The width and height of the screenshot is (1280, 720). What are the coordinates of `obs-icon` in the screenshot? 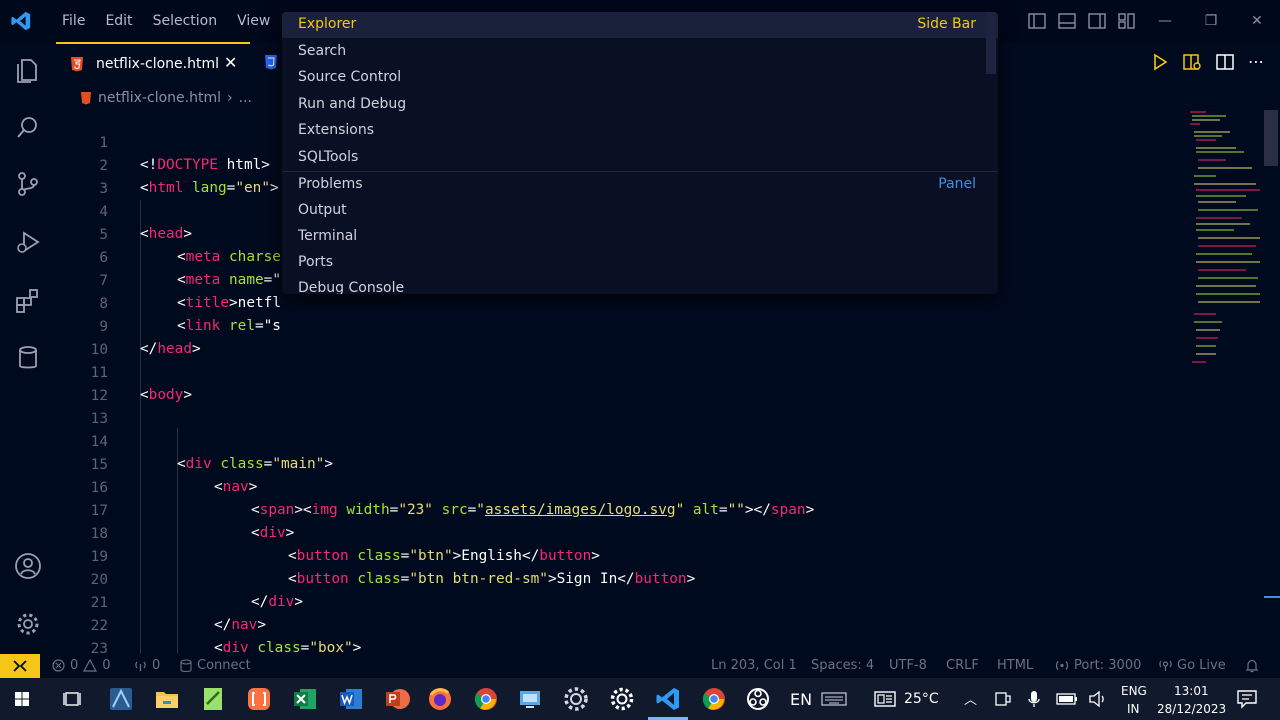 It's located at (758, 699).